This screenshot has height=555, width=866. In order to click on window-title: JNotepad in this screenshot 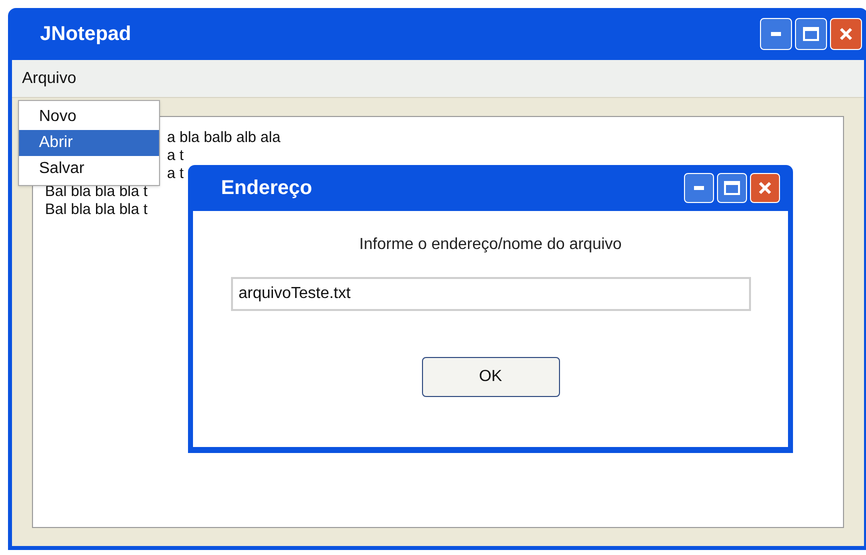, I will do `click(86, 34)`.